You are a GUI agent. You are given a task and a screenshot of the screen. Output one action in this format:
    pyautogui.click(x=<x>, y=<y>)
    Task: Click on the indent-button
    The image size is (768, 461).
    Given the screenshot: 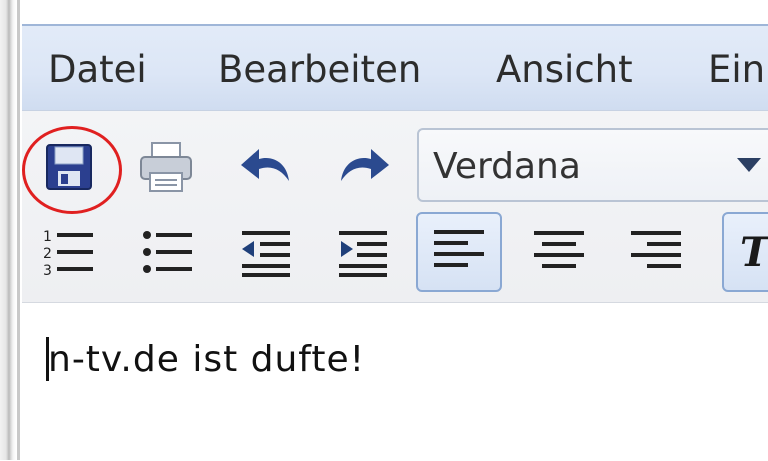 What is the action you would take?
    pyautogui.click(x=363, y=253)
    